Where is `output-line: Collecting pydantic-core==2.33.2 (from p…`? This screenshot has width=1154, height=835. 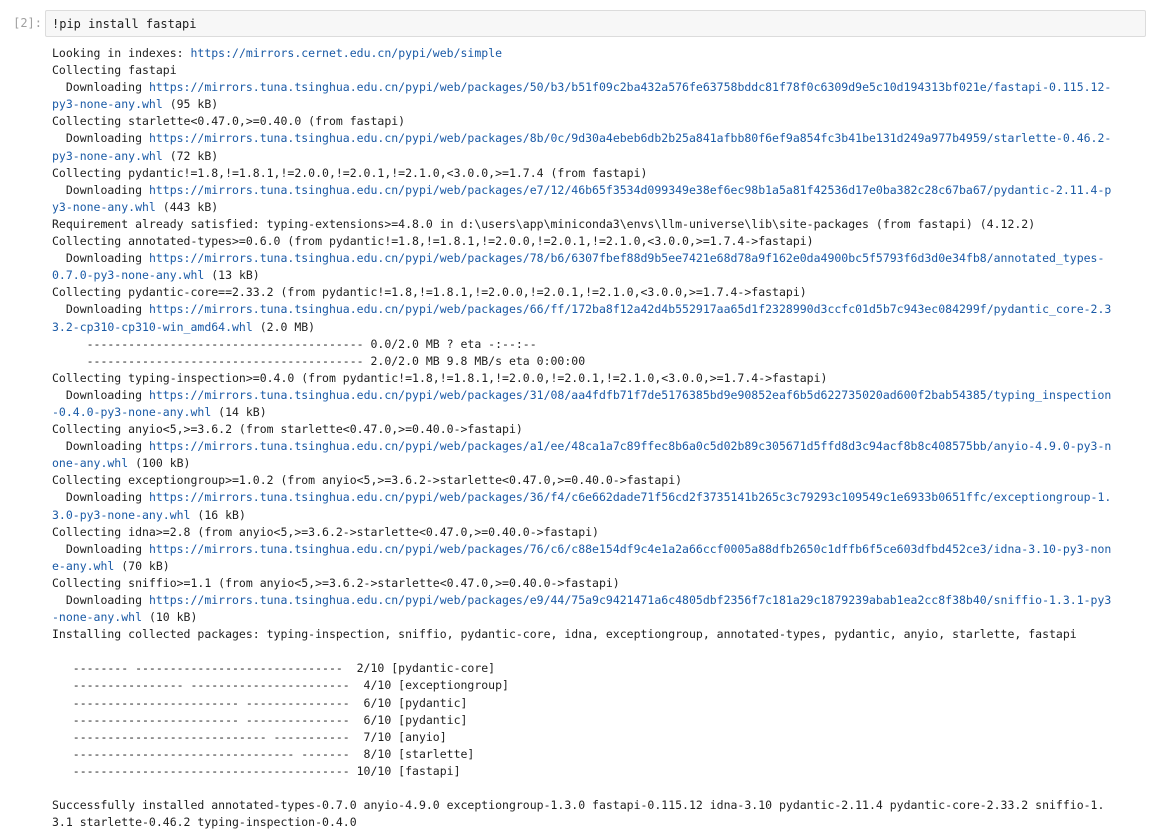 output-line: Collecting pydantic-core==2.33.2 (from p… is located at coordinates (600, 292).